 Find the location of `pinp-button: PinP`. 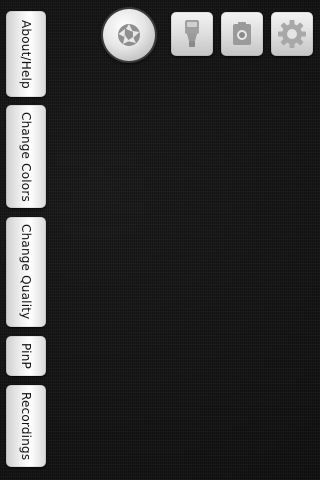

pinp-button: PinP is located at coordinates (26, 356).